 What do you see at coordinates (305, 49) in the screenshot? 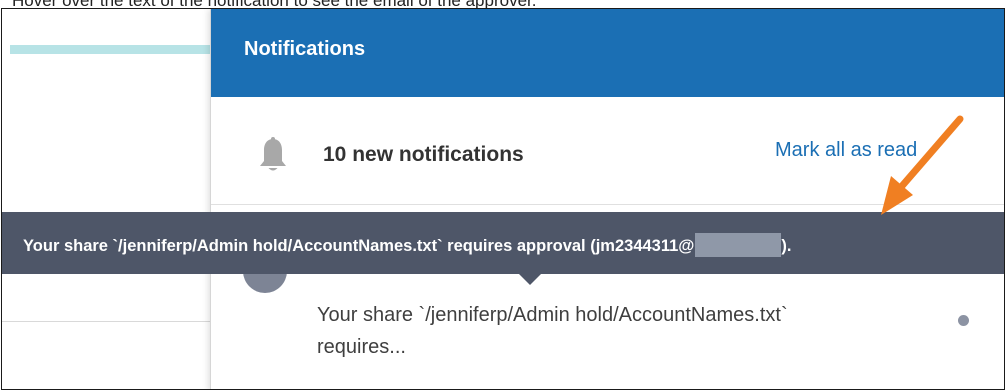
I see `notifications-title: Notifications` at bounding box center [305, 49].